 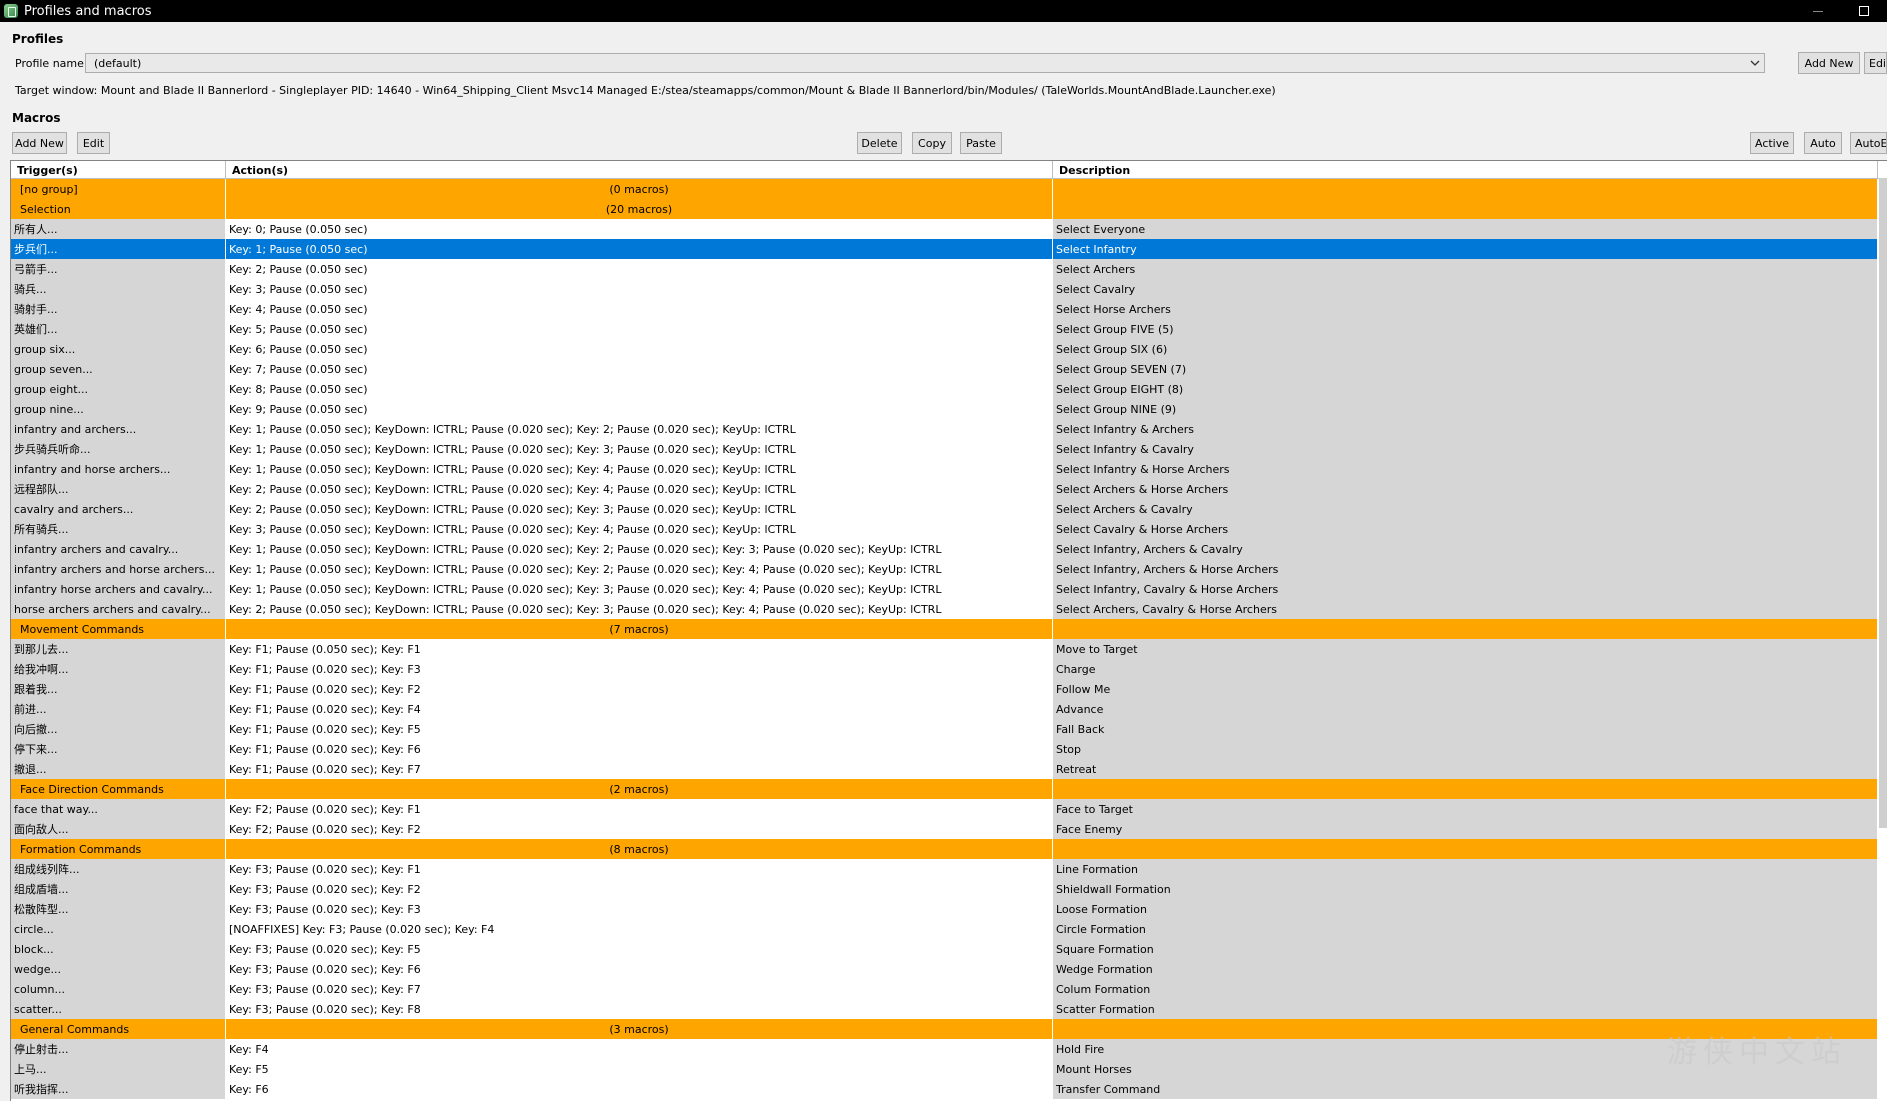 I want to click on action-cell: Key: 5; Pause (0.050 sec), so click(x=639, y=329).